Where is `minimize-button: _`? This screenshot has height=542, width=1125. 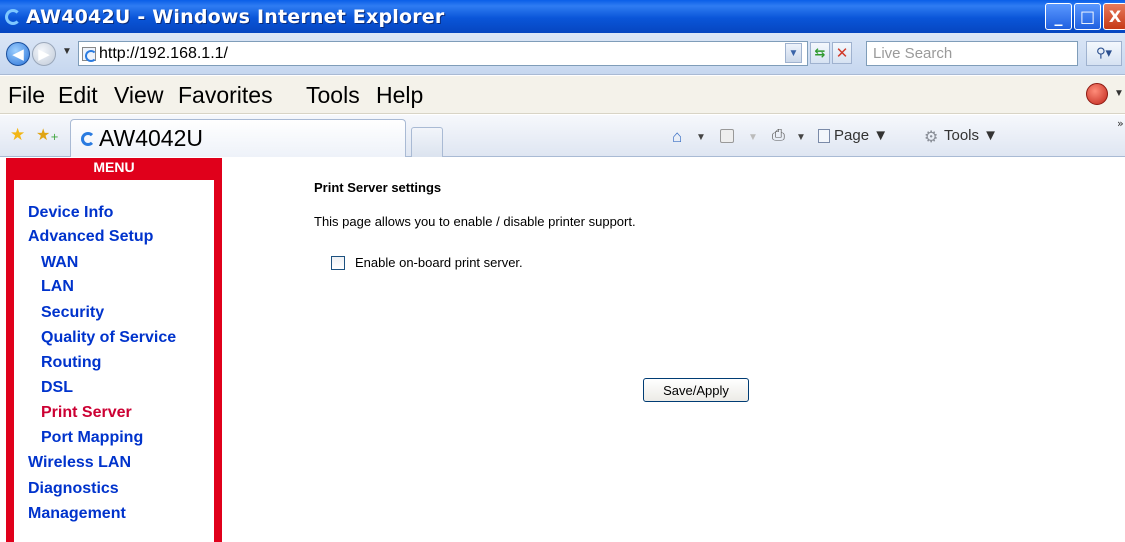
minimize-button: _ is located at coordinates (1058, 16).